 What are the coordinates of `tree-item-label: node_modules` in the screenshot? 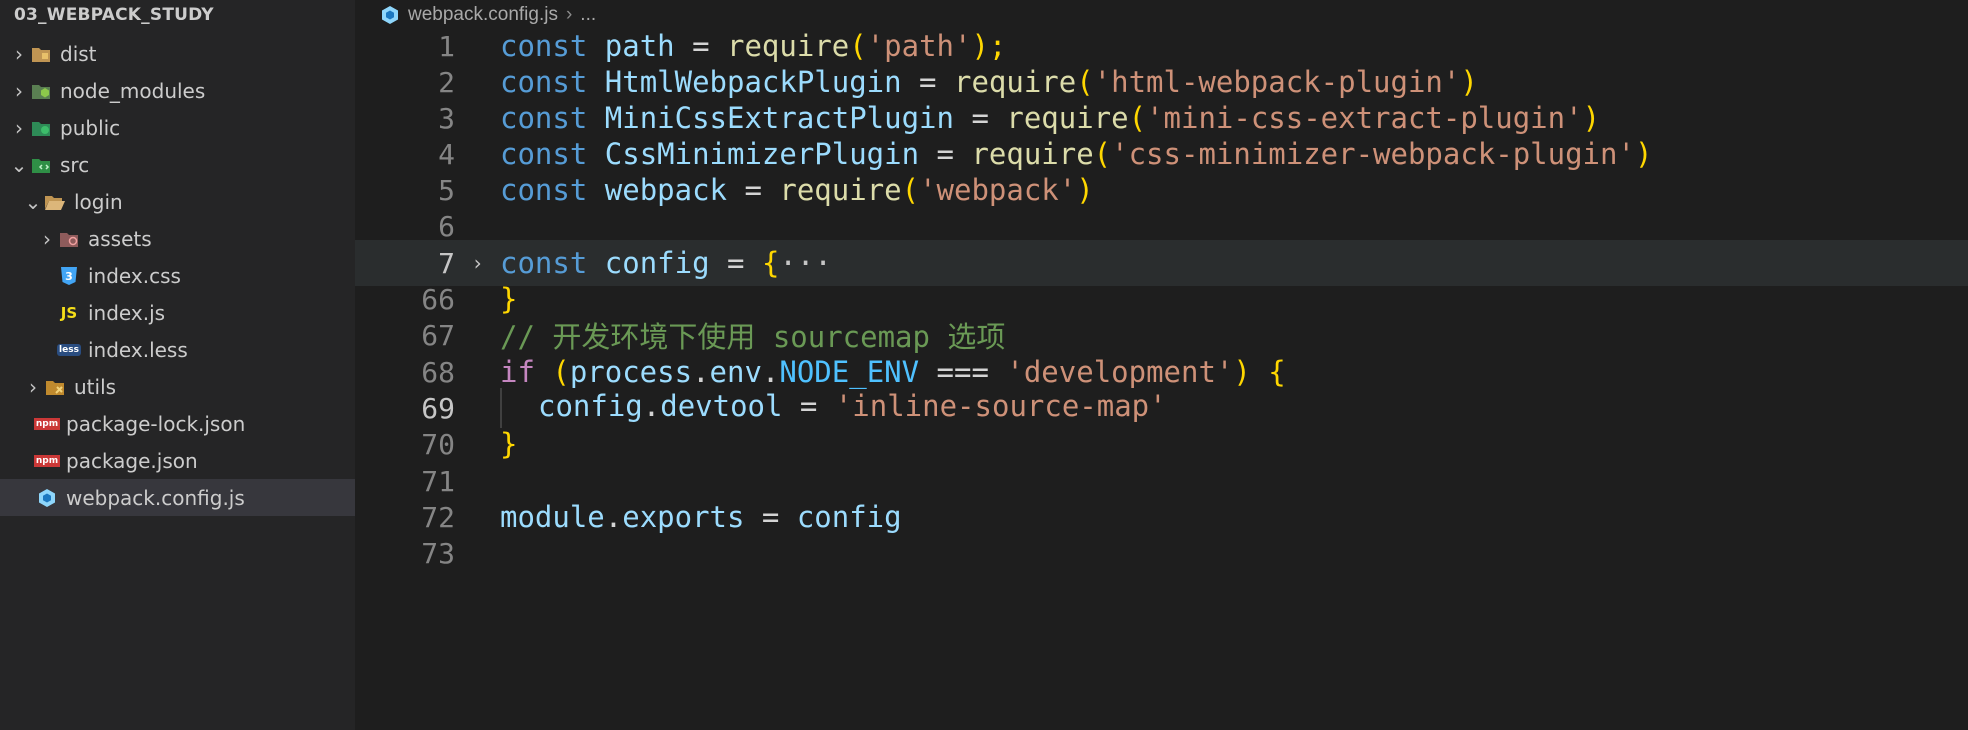 It's located at (133, 90).